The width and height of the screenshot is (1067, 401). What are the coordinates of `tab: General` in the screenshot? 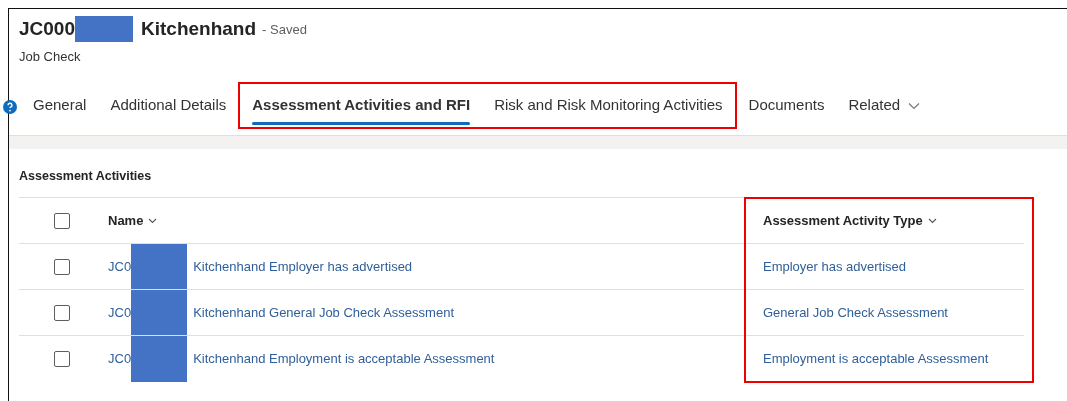 It's located at (60, 105).